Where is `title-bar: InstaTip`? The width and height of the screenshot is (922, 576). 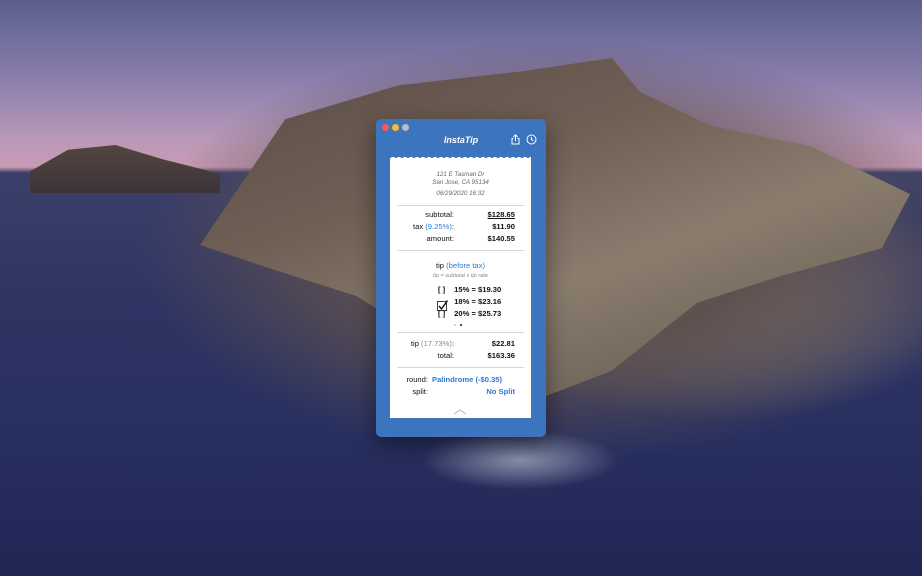
title-bar: InstaTip is located at coordinates (461, 139).